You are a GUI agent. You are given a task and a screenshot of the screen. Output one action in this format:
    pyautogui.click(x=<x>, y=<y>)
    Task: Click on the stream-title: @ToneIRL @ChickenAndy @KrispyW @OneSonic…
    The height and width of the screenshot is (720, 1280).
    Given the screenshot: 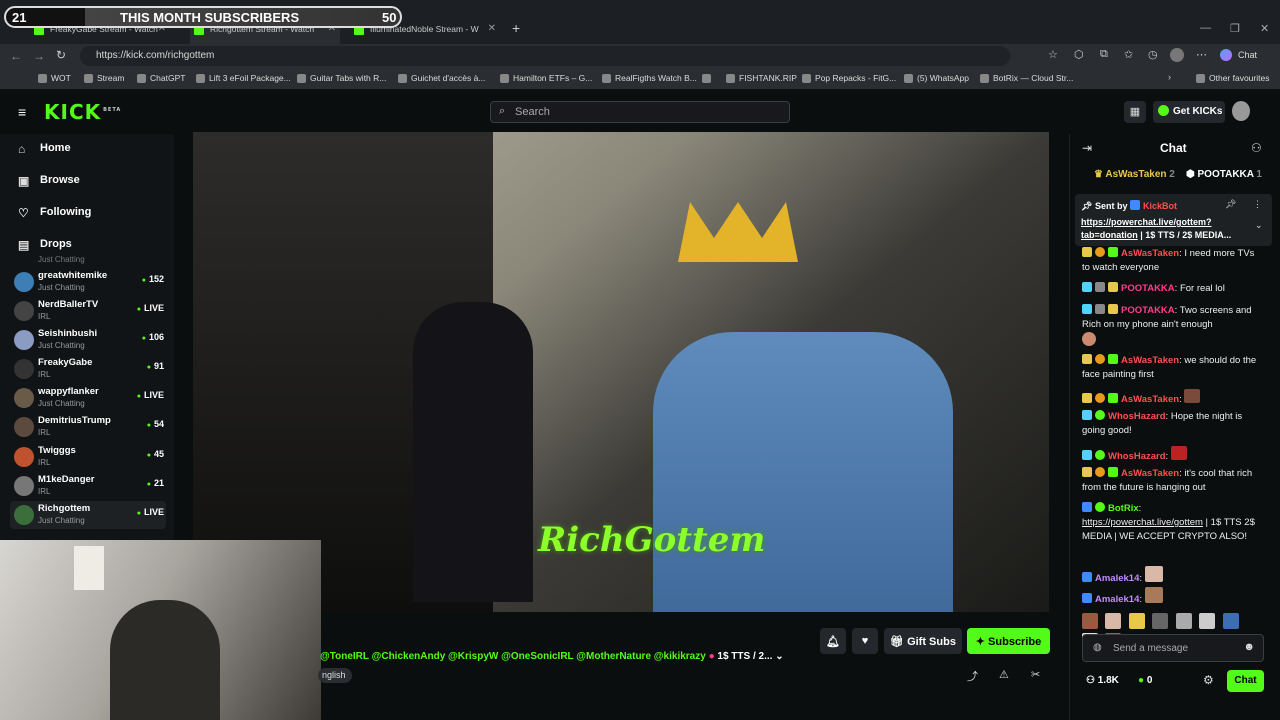 What is the action you would take?
    pyautogui.click(x=552, y=656)
    